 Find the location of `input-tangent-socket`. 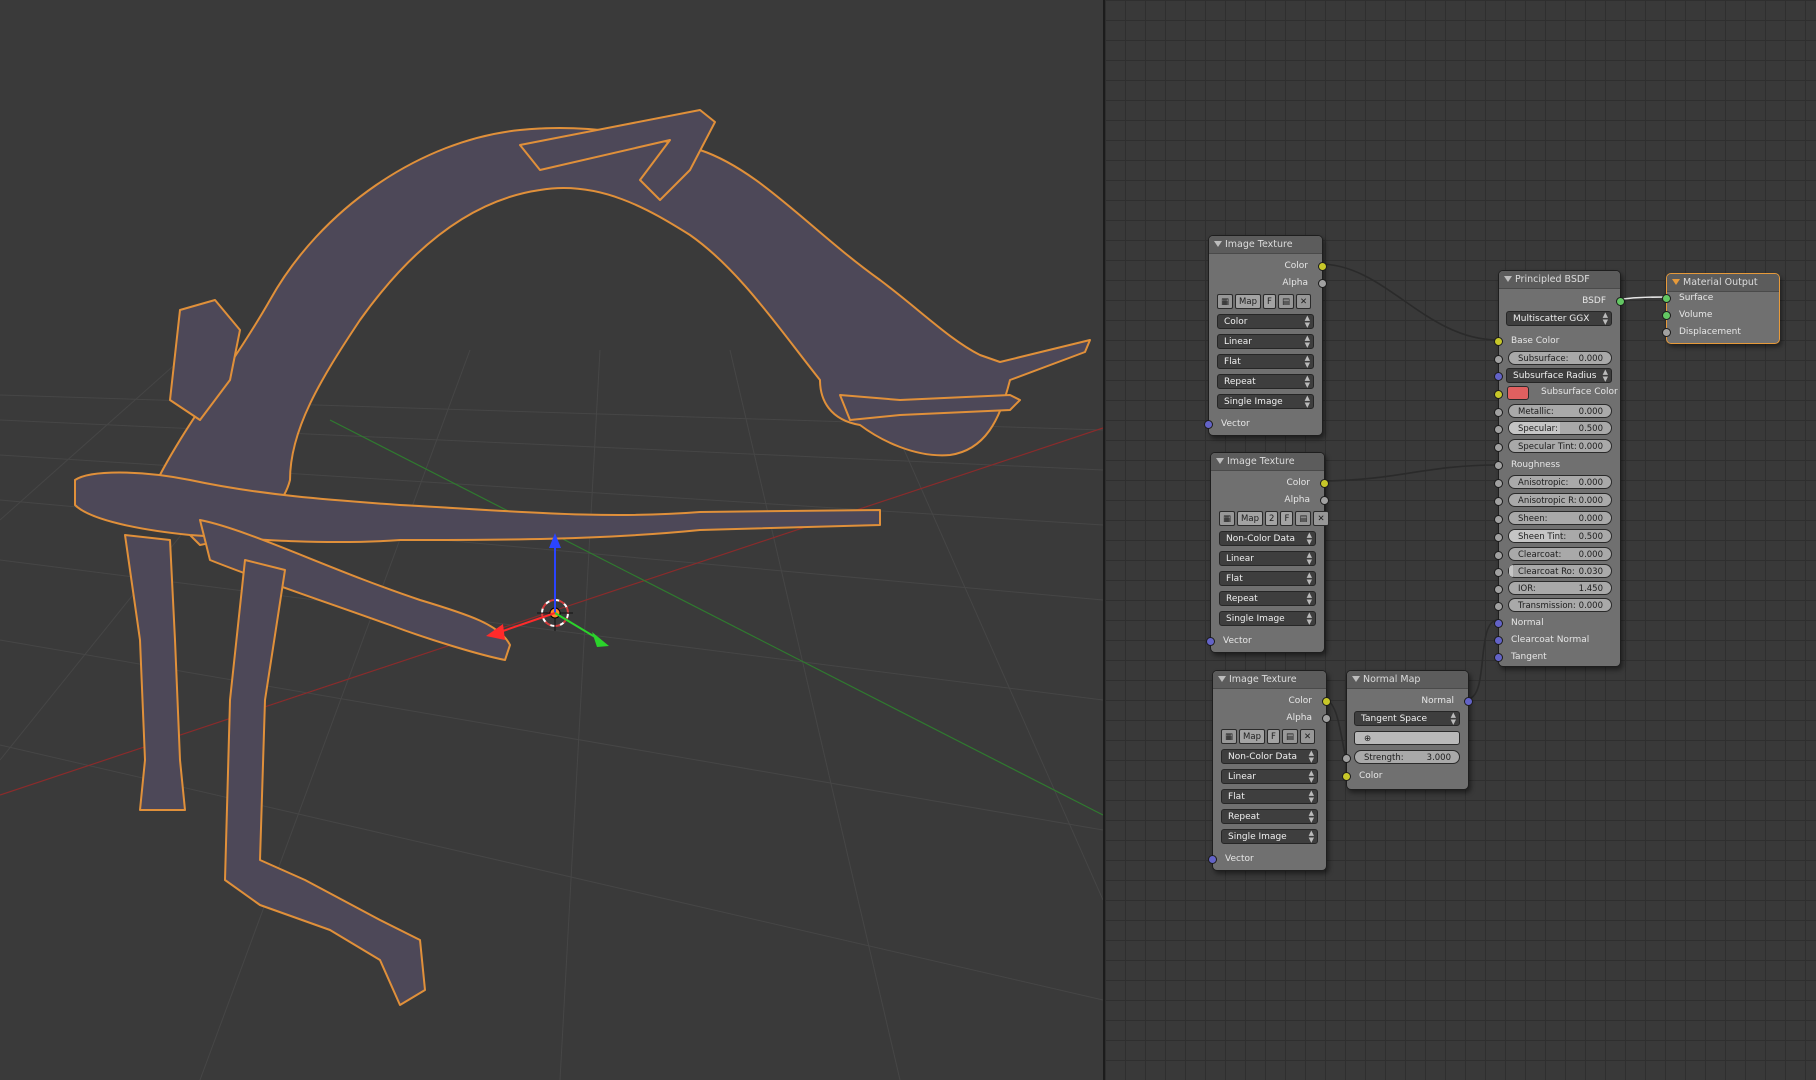

input-tangent-socket is located at coordinates (1498, 657).